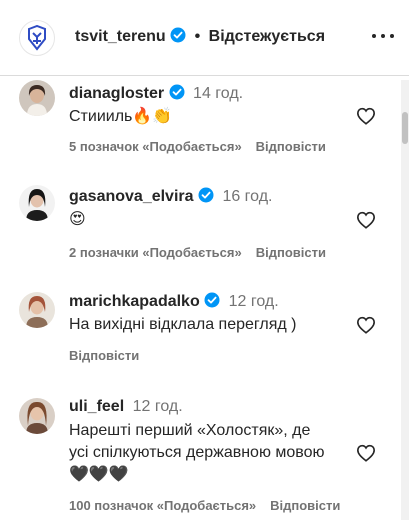 The width and height of the screenshot is (409, 520). I want to click on scrollbar-thumb, so click(405, 128).